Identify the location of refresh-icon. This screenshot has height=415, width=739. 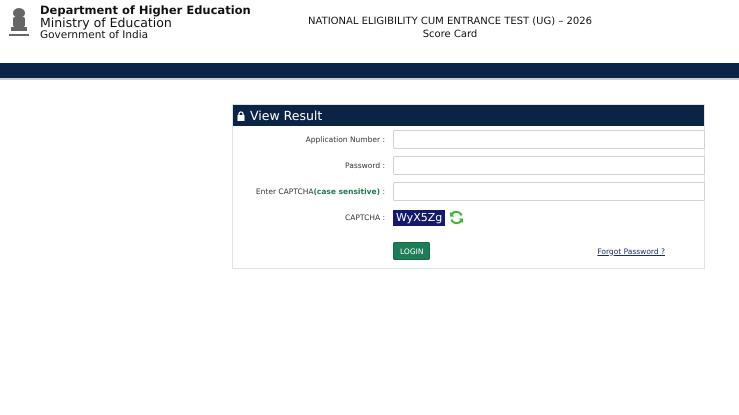
(456, 217).